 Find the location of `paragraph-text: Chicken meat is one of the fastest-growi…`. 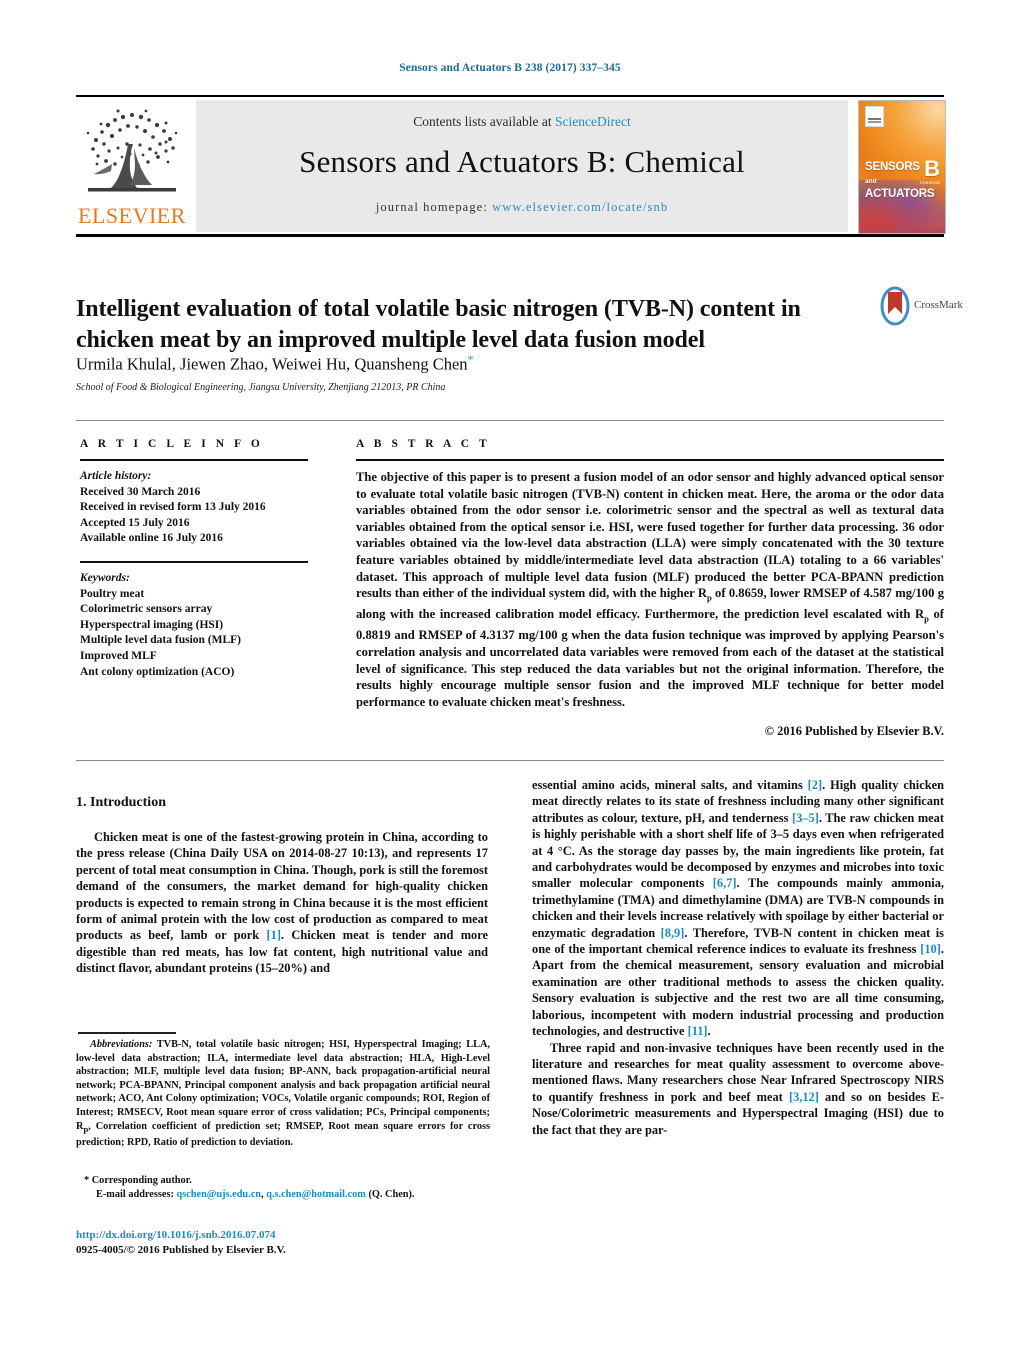

paragraph-text: Chicken meat is one of the fastest-growi… is located at coordinates (282, 886).